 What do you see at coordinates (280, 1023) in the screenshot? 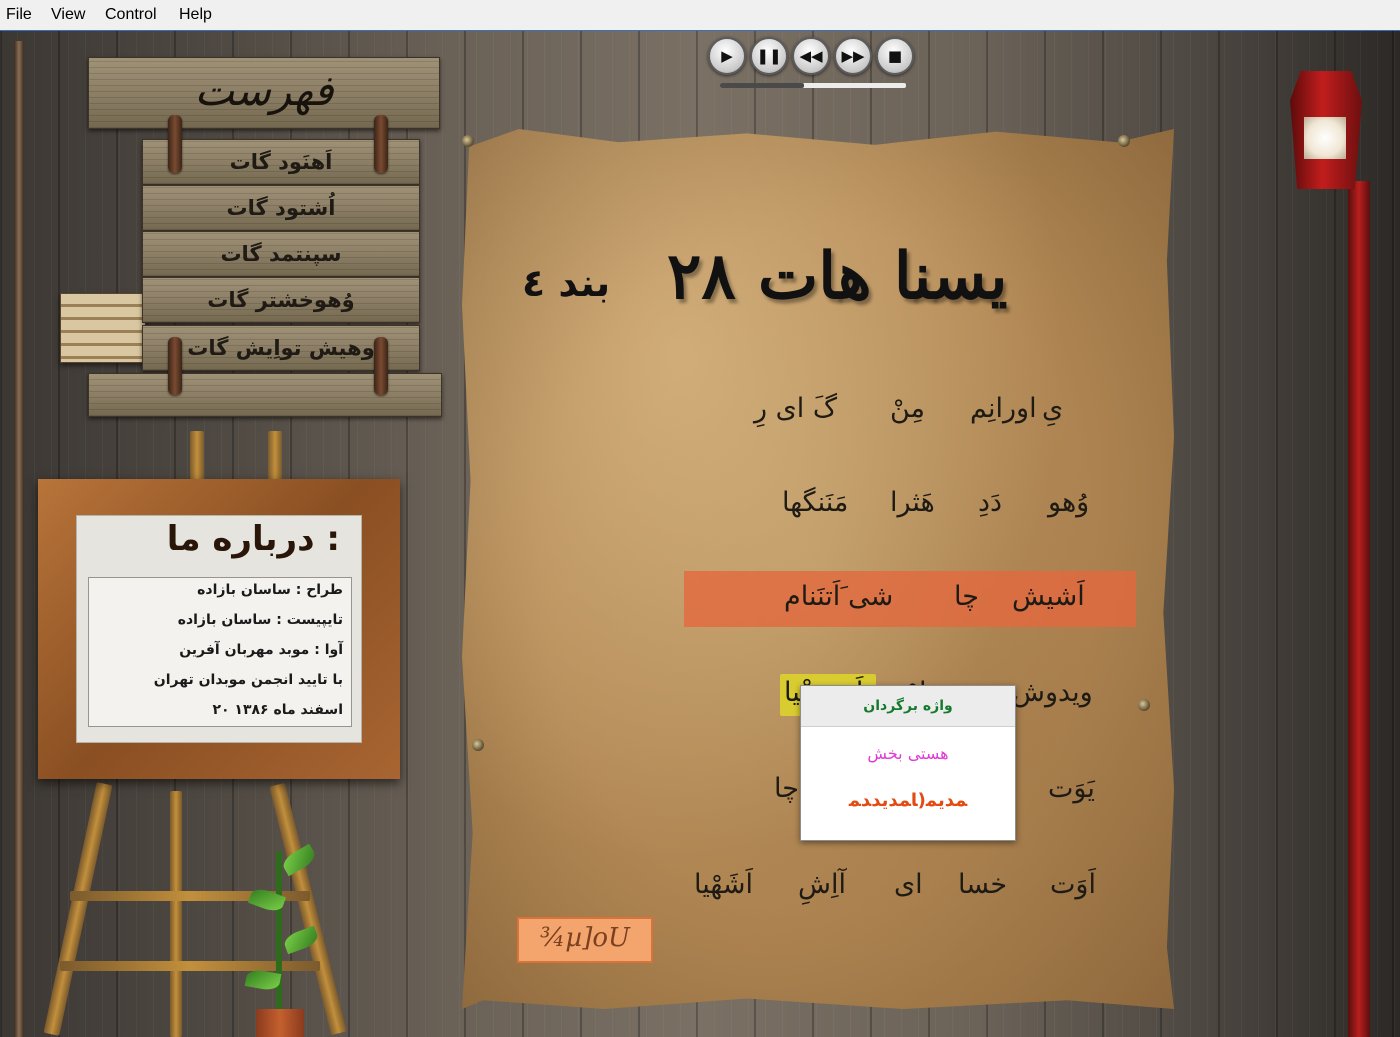
I see `plant-pot` at bounding box center [280, 1023].